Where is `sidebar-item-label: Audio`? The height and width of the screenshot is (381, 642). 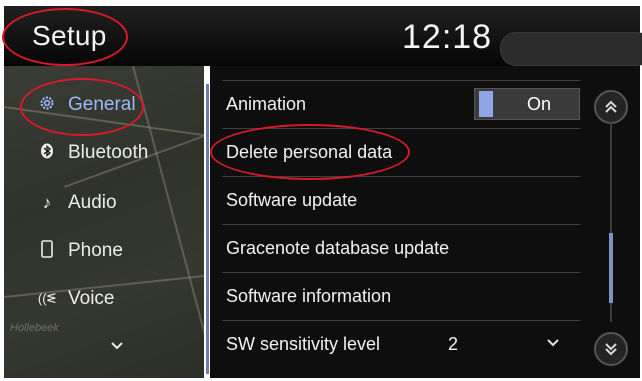 sidebar-item-label: Audio is located at coordinates (92, 202).